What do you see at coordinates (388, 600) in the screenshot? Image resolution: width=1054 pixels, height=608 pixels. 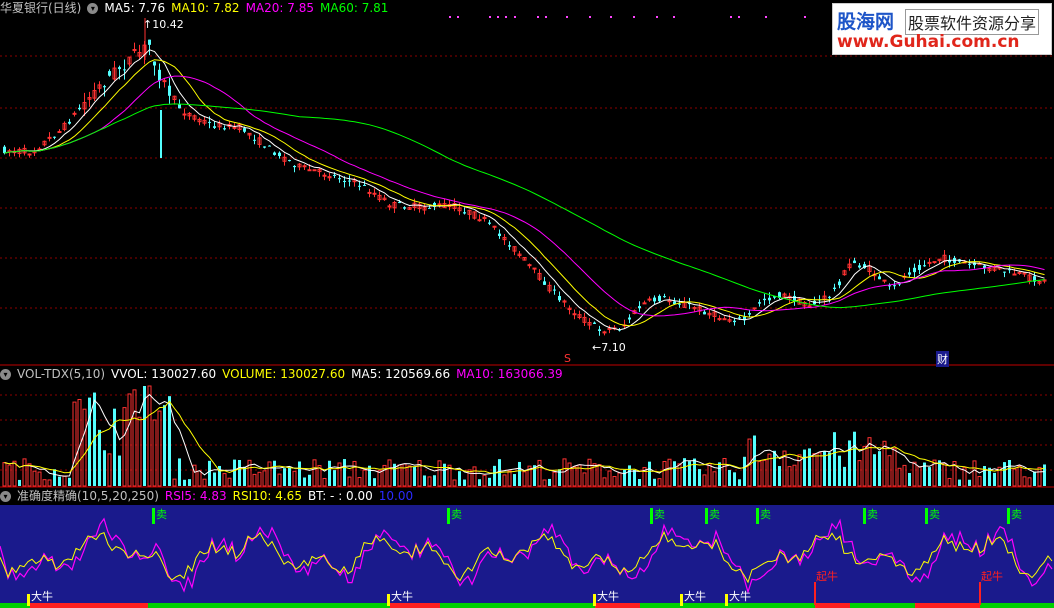 I see `bull-signal-bar` at bounding box center [388, 600].